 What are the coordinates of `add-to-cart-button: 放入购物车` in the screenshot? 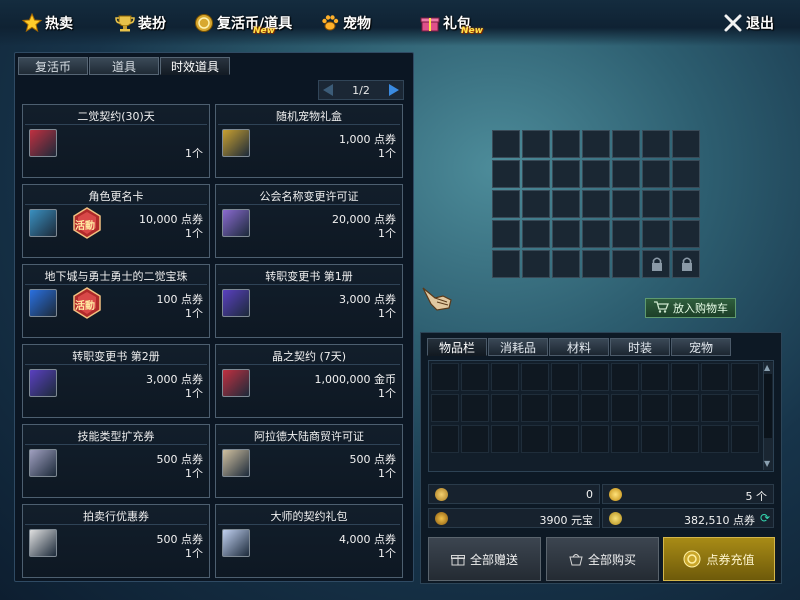 It's located at (690, 308).